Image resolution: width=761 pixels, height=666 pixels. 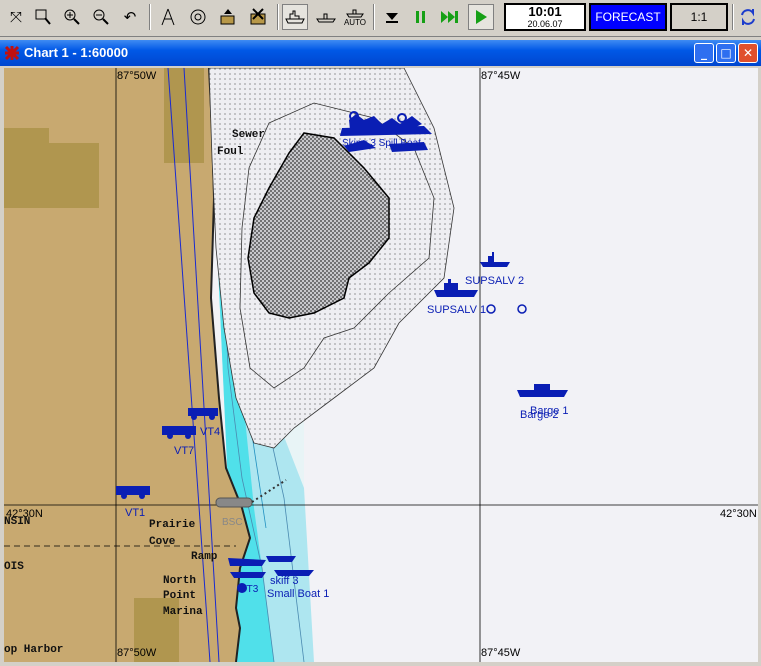 What do you see at coordinates (248, 135) in the screenshot?
I see `place-label: Sewer` at bounding box center [248, 135].